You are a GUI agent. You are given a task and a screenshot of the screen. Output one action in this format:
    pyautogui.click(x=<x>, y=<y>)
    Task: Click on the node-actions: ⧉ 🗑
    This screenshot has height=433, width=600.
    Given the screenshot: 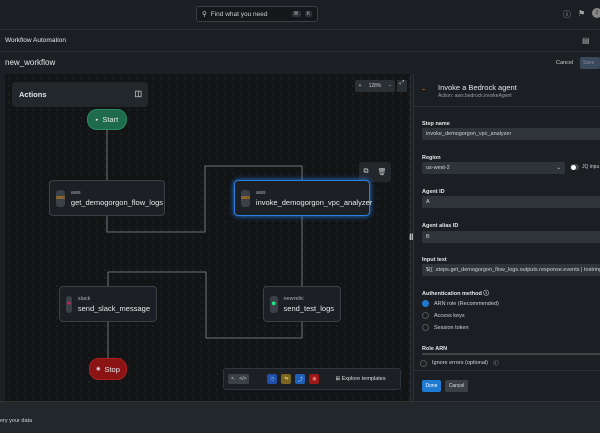 What is the action you would take?
    pyautogui.click(x=375, y=172)
    